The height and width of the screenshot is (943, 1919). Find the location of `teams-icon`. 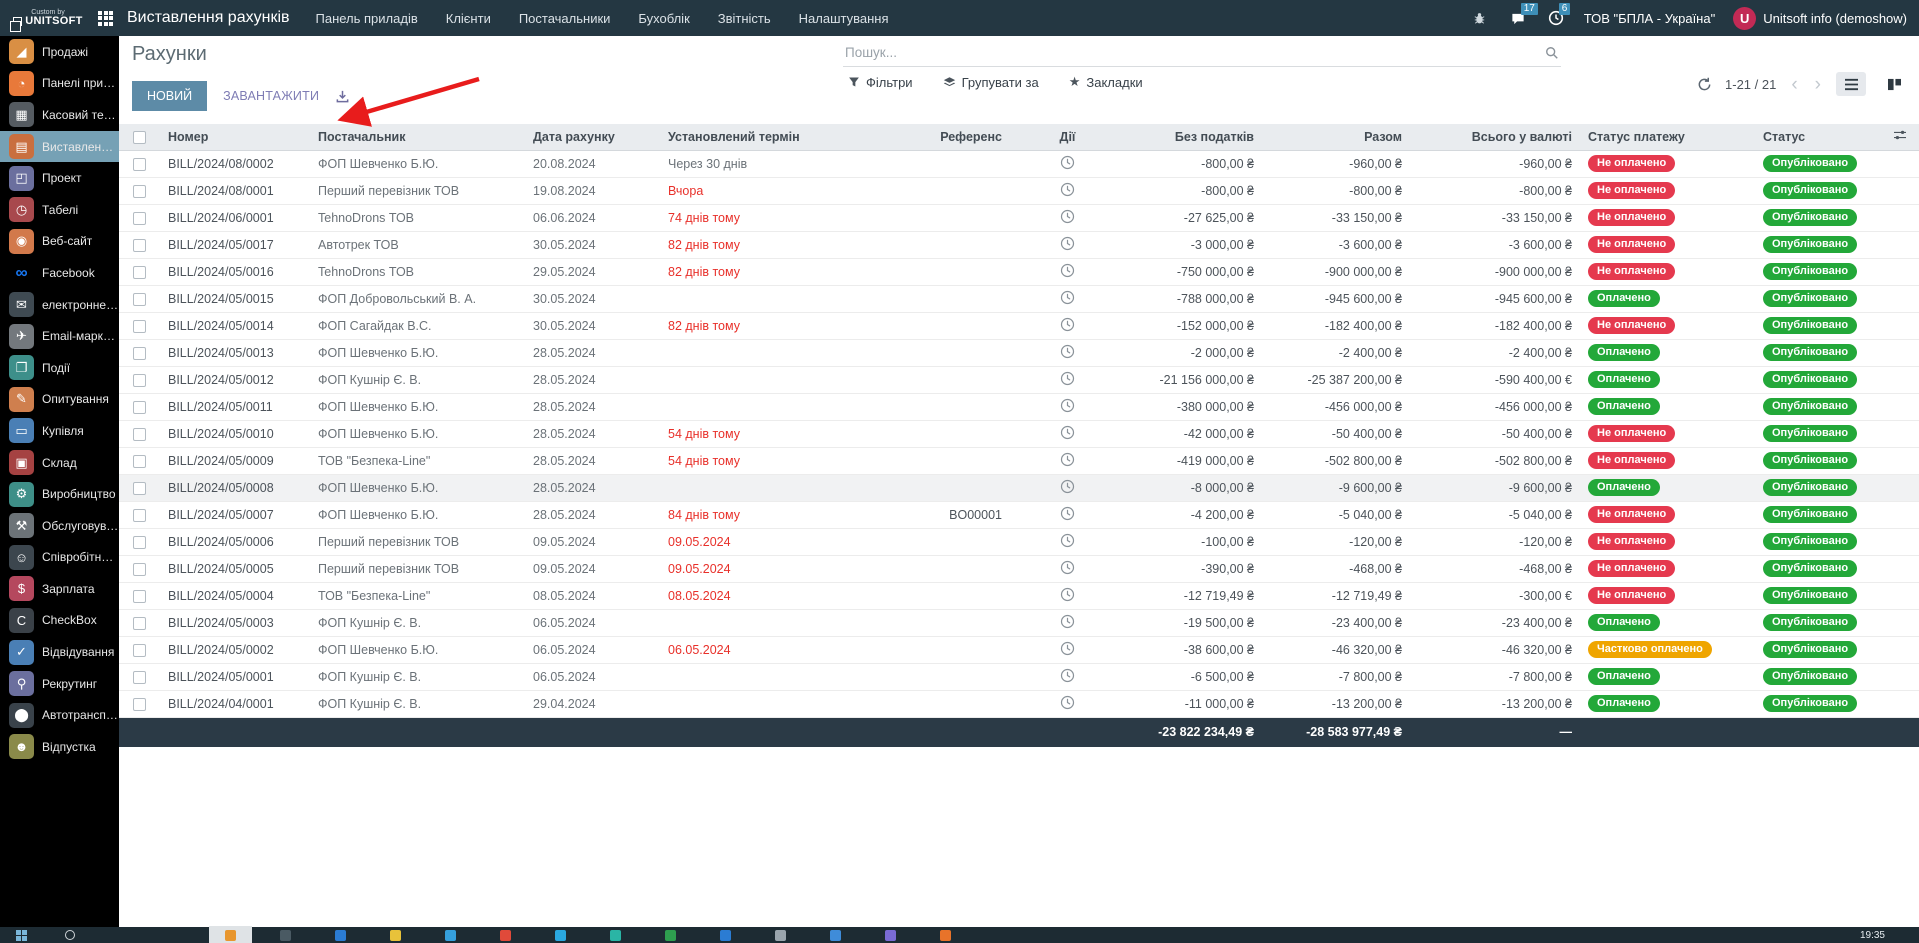

teams-icon is located at coordinates (450, 935).